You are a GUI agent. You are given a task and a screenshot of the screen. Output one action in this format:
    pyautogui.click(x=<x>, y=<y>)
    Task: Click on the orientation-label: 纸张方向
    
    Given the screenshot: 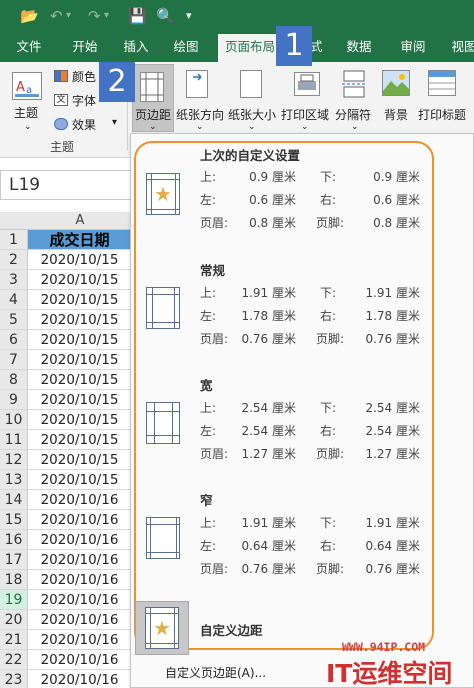 What is the action you would take?
    pyautogui.click(x=200, y=114)
    